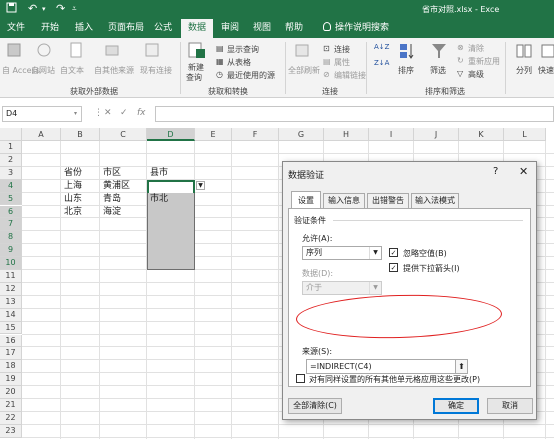 This screenshot has width=554, height=439. What do you see at coordinates (16, 28) in the screenshot?
I see `tab-file: 文件` at bounding box center [16, 28].